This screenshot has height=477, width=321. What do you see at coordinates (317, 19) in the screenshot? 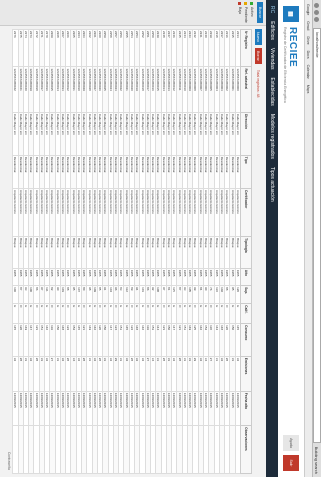
I see `reload-icon` at bounding box center [317, 19].